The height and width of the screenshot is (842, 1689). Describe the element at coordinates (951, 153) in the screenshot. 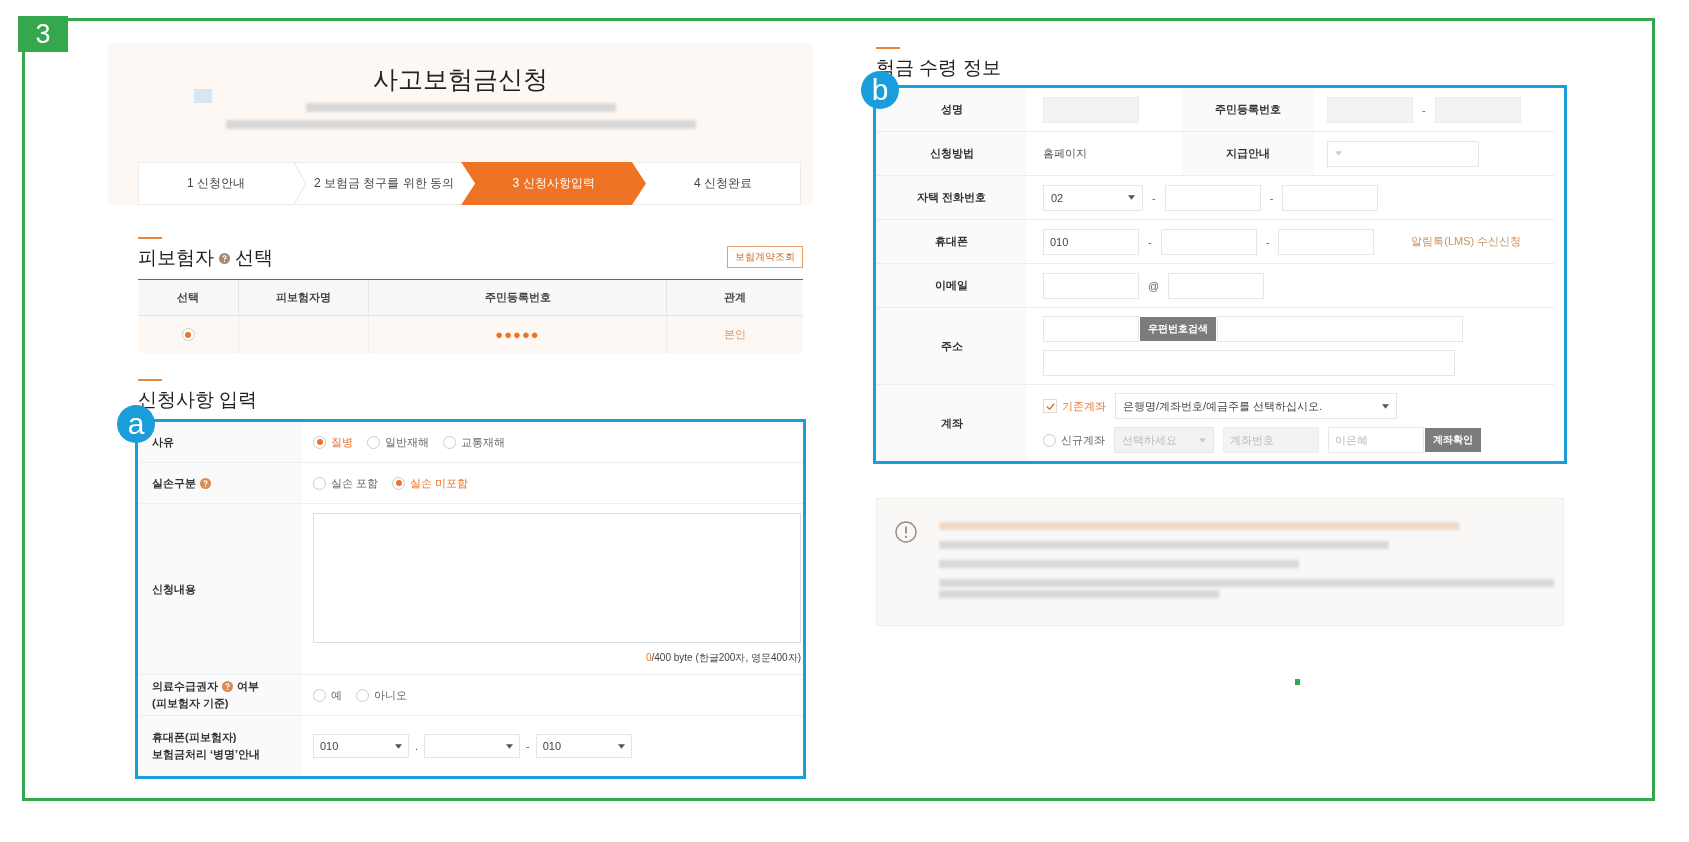

I see `field-label: 신청방법` at that location.